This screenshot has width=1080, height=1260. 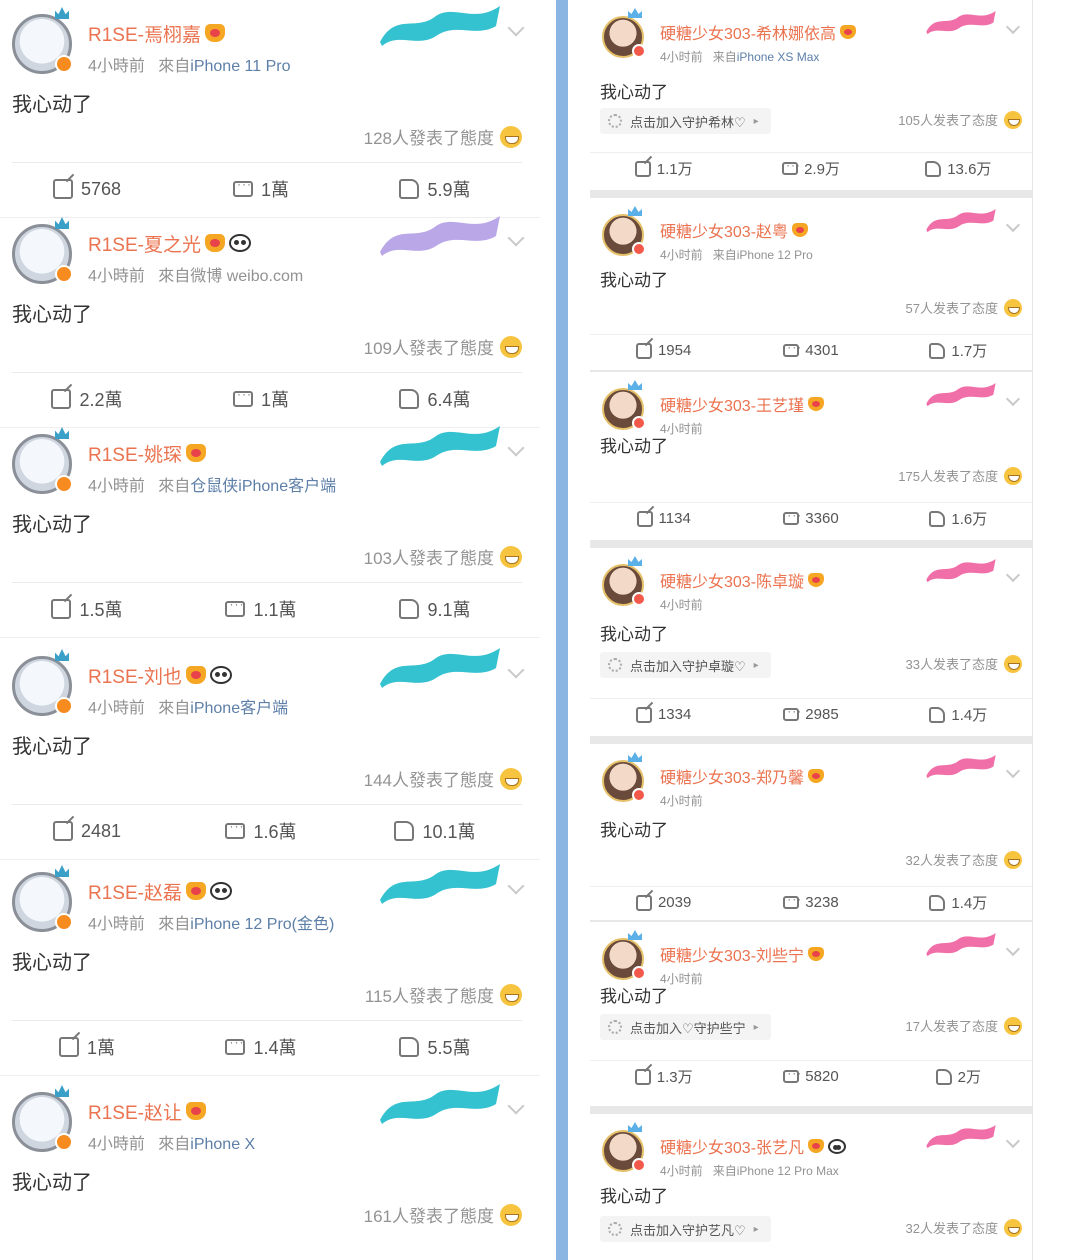 What do you see at coordinates (778, 57) in the screenshot?
I see `post-source: iPhone XS Max` at bounding box center [778, 57].